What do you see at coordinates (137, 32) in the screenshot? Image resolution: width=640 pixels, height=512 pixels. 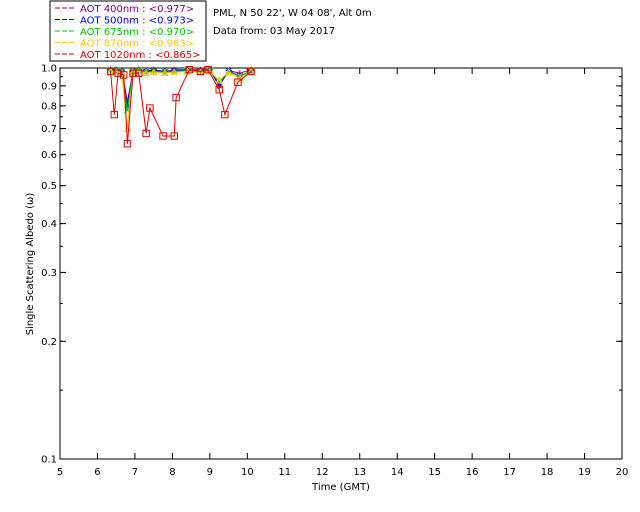 I see `legend-entry: AOT 675nm : <0.970>` at bounding box center [137, 32].